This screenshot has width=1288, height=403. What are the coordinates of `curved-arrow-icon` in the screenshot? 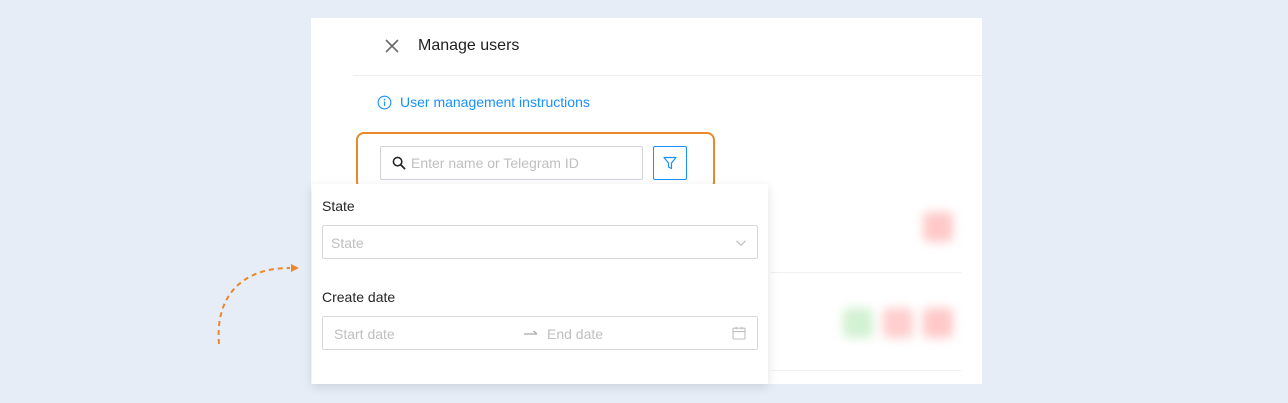 It's located at (258, 304).